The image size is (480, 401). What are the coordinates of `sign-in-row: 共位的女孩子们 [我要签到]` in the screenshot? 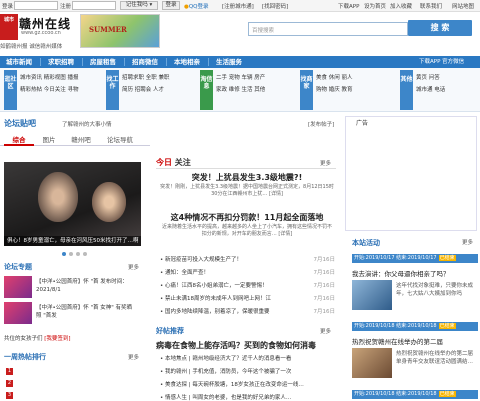 It's located at (37, 339).